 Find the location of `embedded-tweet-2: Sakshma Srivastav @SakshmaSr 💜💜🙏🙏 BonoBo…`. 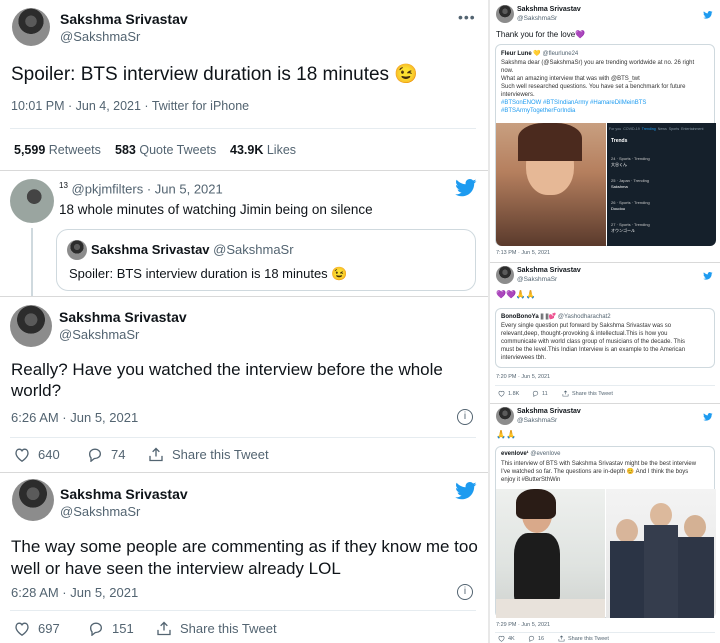

embedded-tweet-2: Sakshma Srivastav @SakshmaSr 💜💜🙏🙏 BonoBo… is located at coordinates (605, 333).